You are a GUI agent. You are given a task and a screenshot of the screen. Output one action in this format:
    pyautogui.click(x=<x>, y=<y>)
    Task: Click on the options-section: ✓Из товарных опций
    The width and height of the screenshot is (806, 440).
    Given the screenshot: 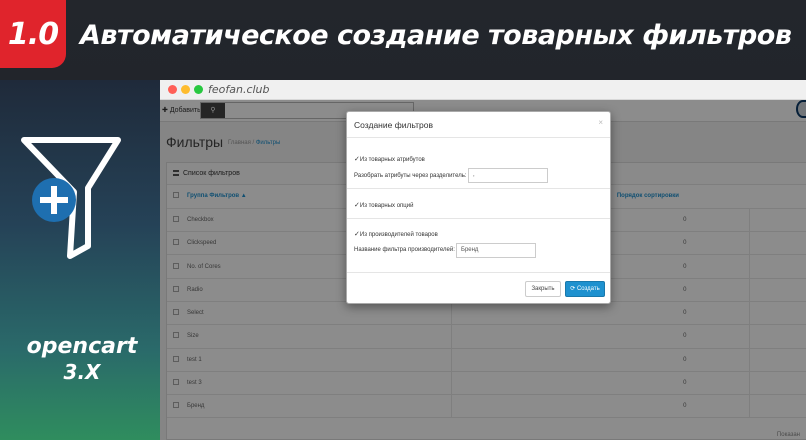 What is the action you would take?
    pyautogui.click(x=478, y=204)
    